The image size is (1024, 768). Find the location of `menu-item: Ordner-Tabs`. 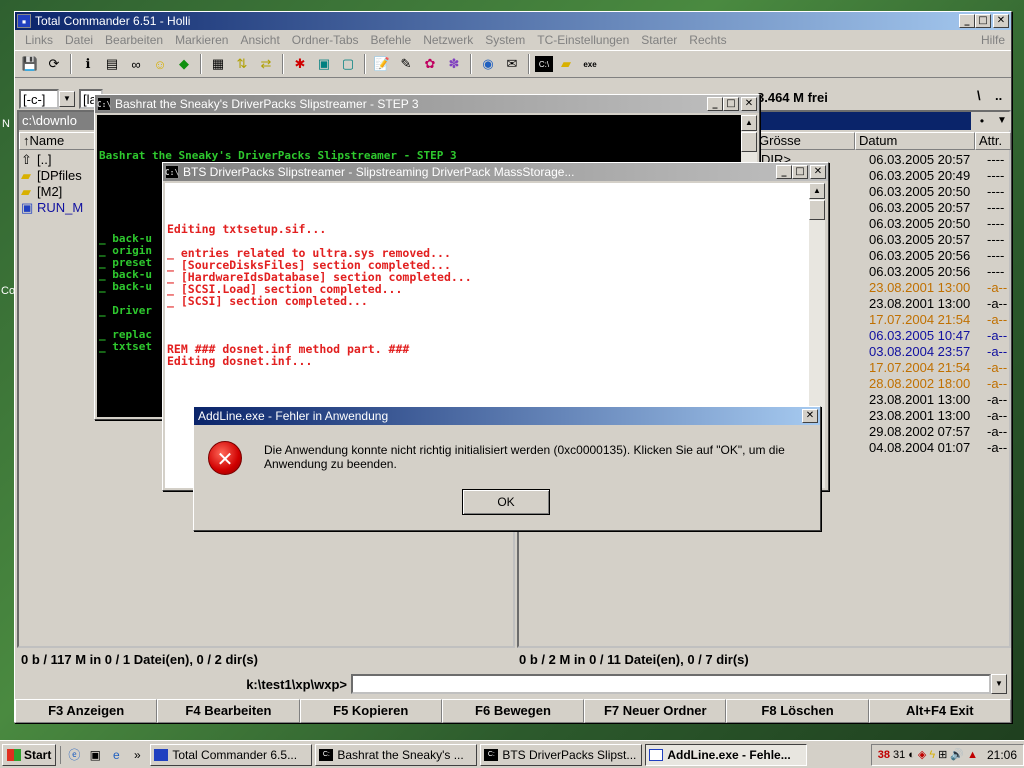

menu-item: Ordner-Tabs is located at coordinates (325, 40).